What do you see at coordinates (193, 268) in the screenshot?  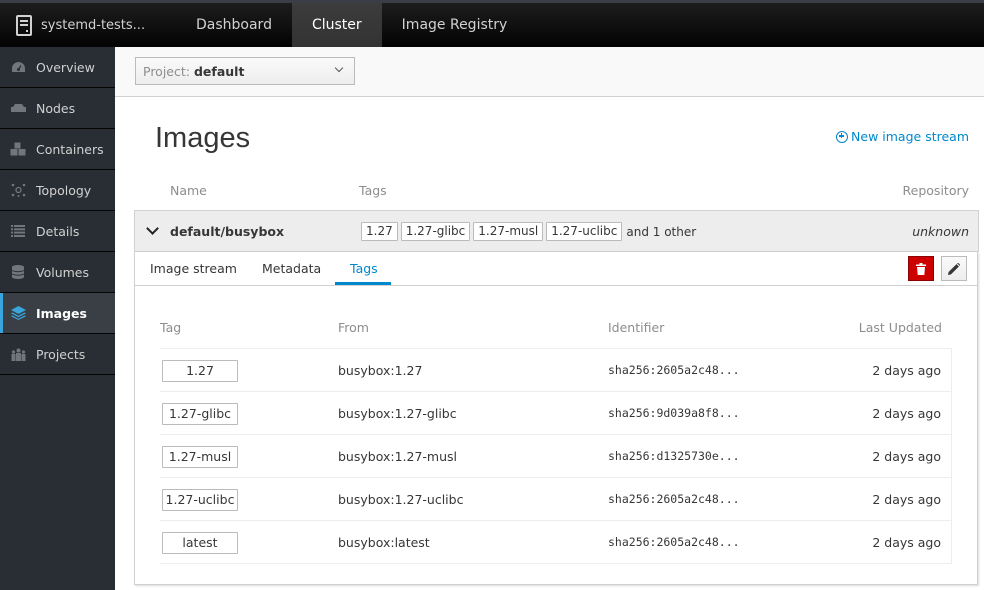 I see `tab-image-stream: Image stream` at bounding box center [193, 268].